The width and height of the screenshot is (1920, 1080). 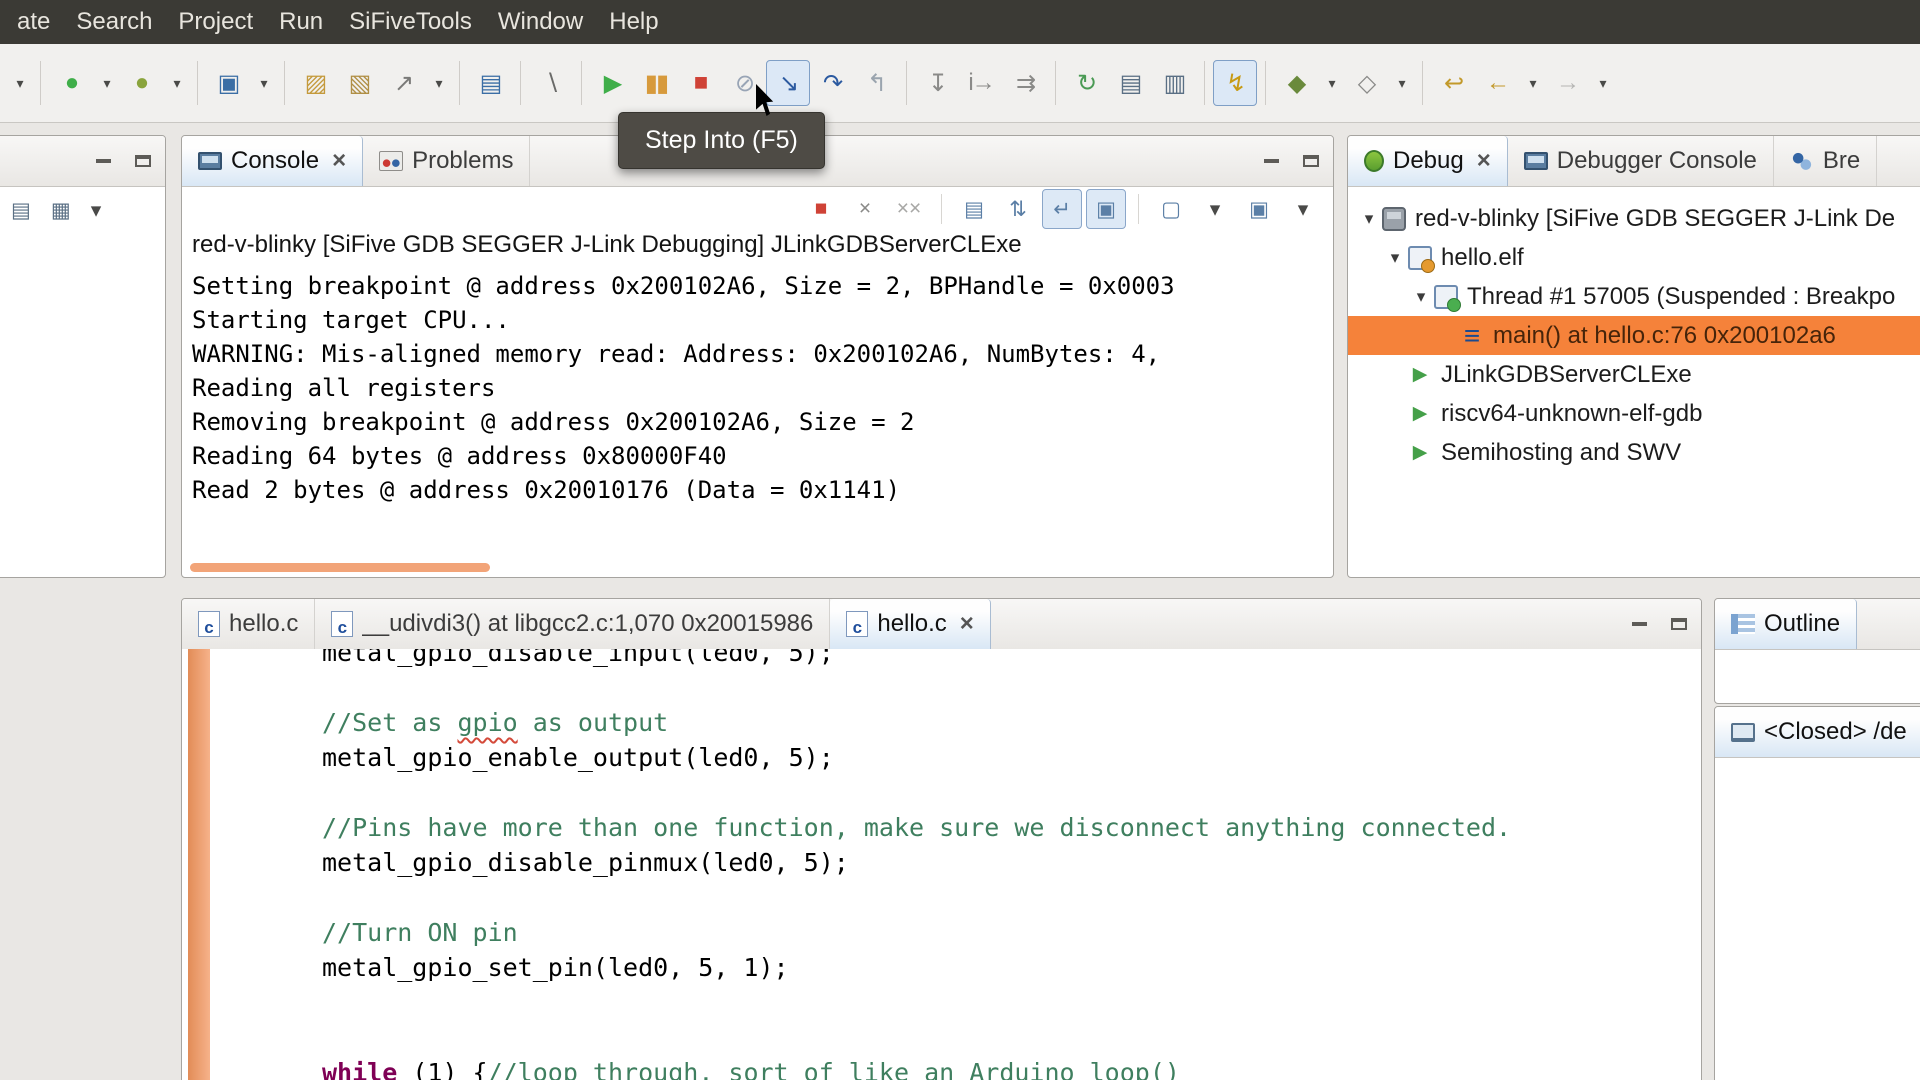 What do you see at coordinates (1817, 732) in the screenshot?
I see `tab-terminal: <Closed> /de` at bounding box center [1817, 732].